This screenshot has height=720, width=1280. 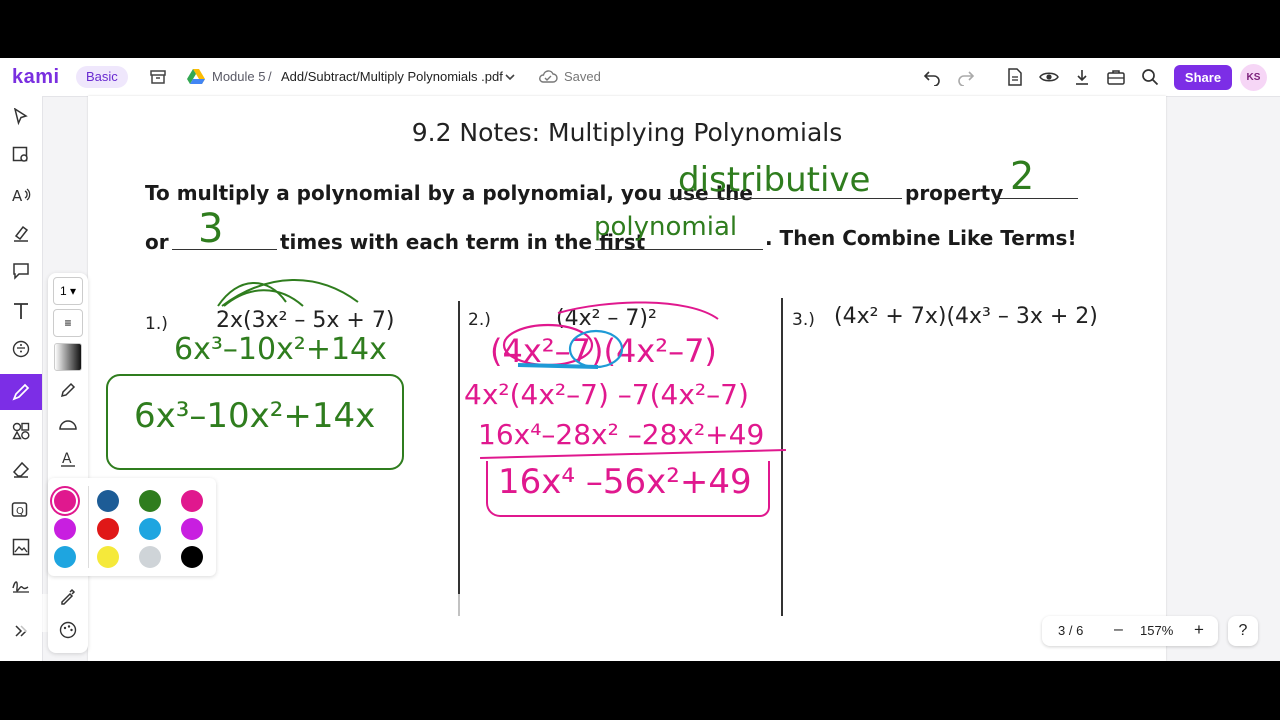 I want to click on undo-icon, so click(x=932, y=77).